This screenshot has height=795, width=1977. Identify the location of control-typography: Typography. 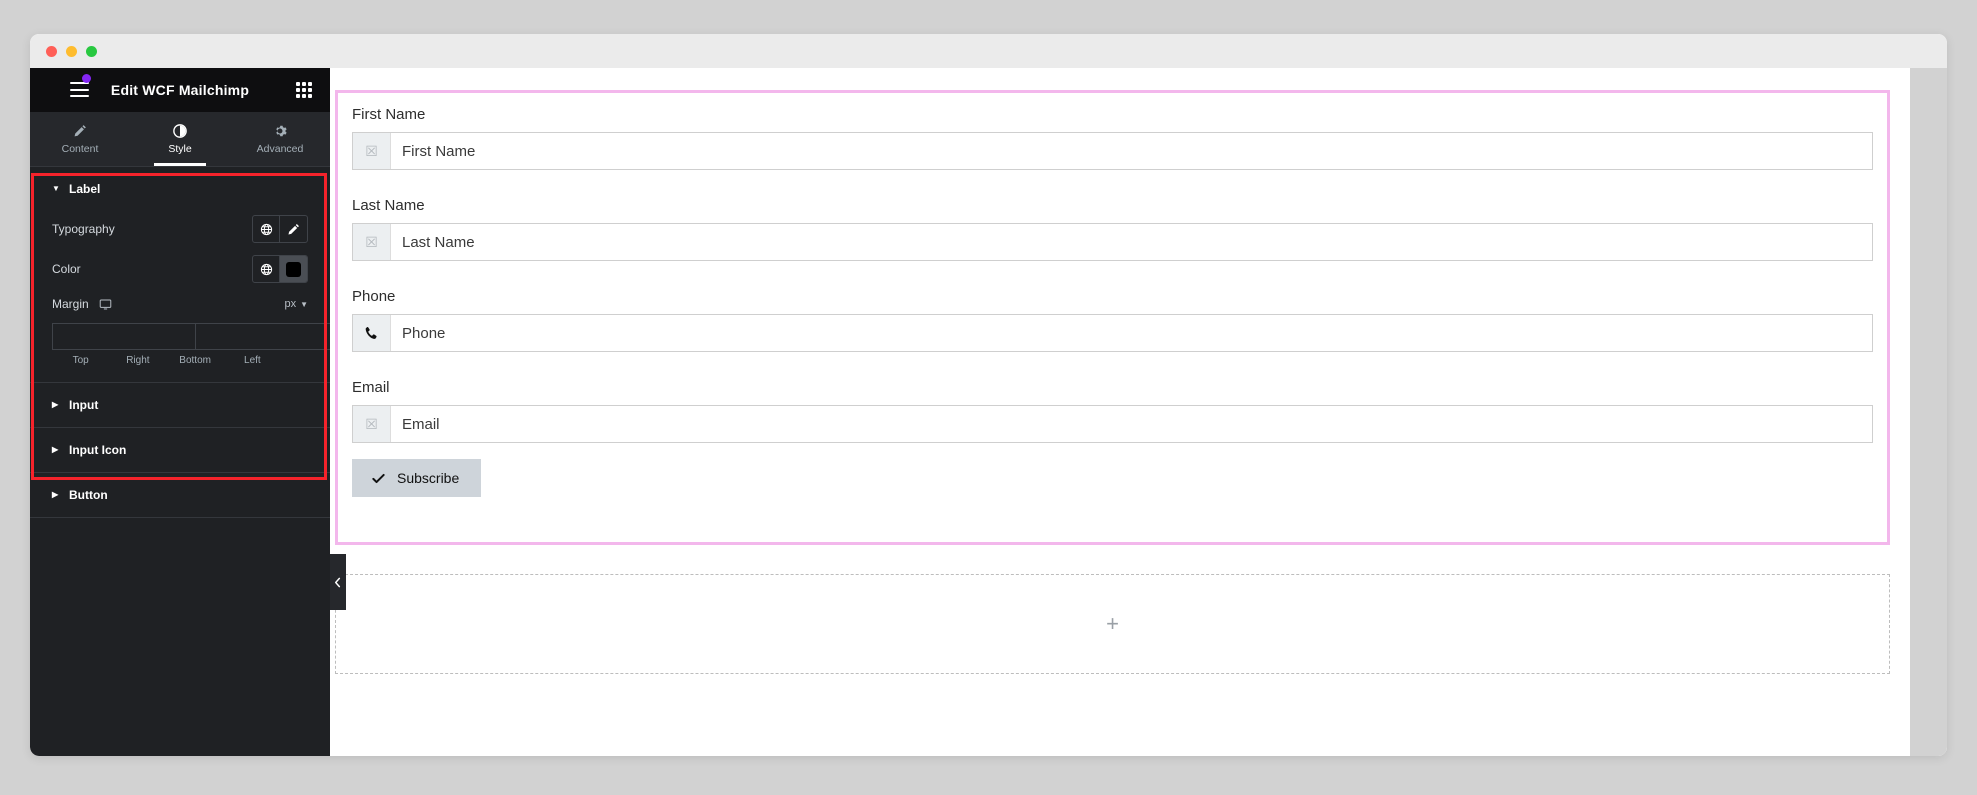
(180, 229).